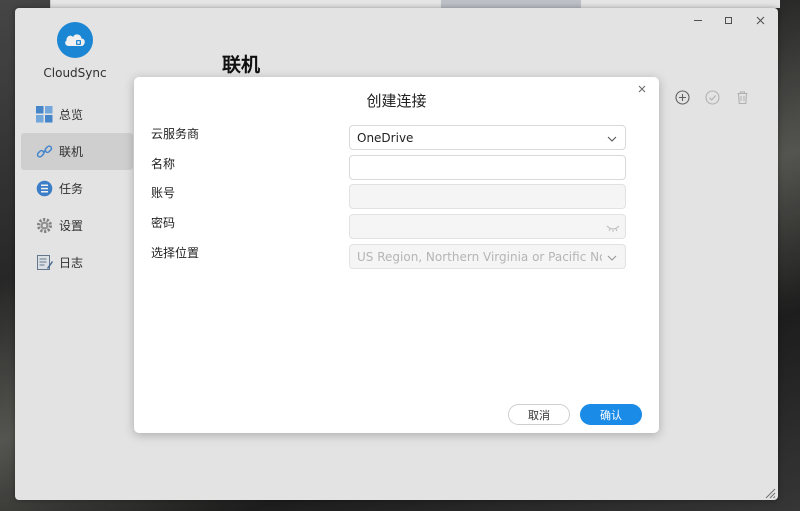 Image resolution: width=800 pixels, height=511 pixels. Describe the element at coordinates (539, 414) in the screenshot. I see `cancel-button: 取消` at that location.